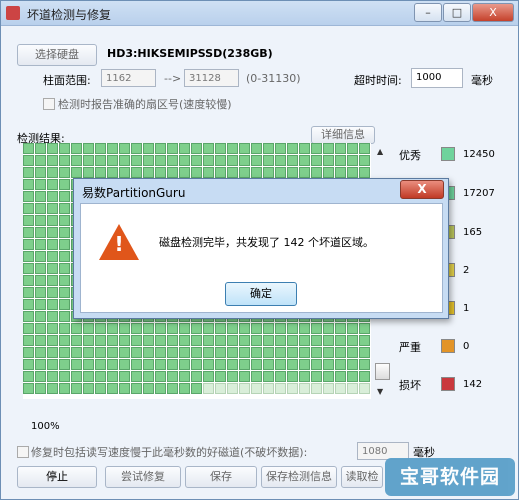  I want to click on save-info-button: 保存检测信息, so click(299, 477).